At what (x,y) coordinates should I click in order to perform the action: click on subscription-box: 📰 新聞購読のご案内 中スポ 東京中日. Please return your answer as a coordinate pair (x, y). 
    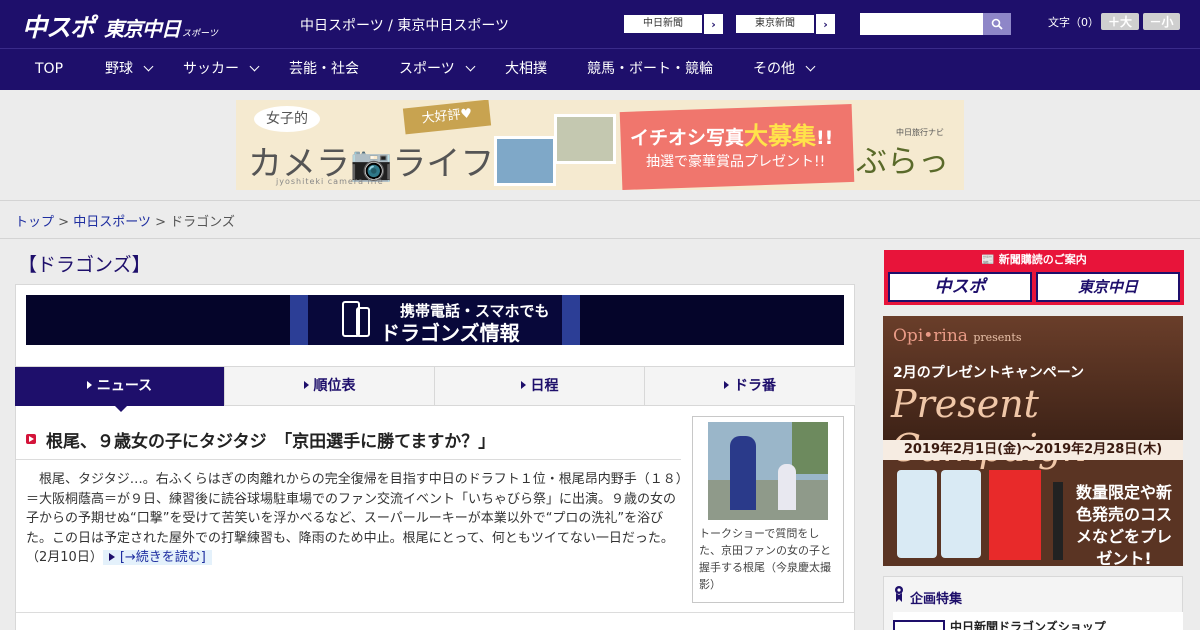
    Looking at the image, I should click on (1034, 277).